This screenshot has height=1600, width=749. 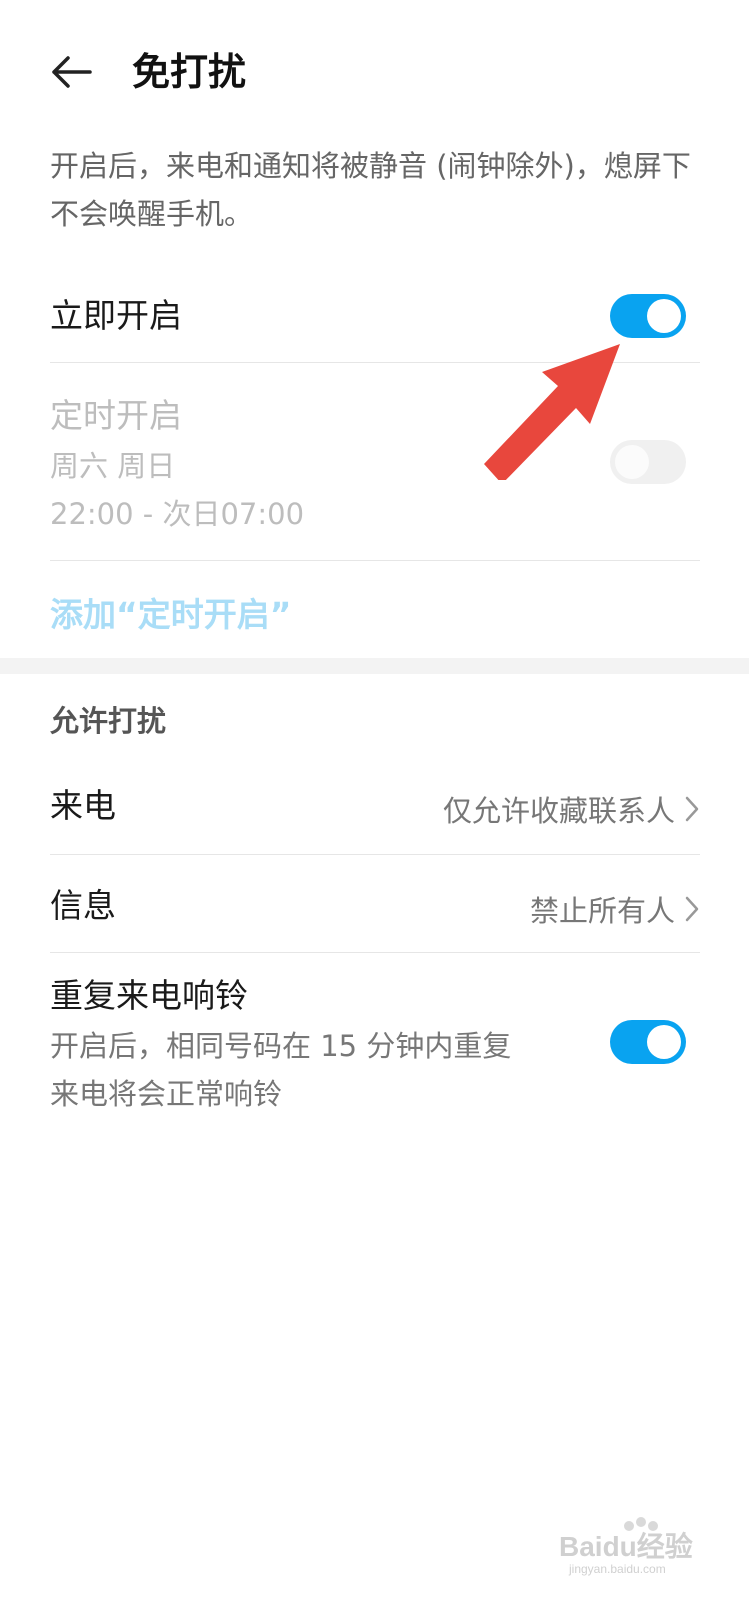 What do you see at coordinates (189, 72) in the screenshot?
I see `page-title: 免打扰` at bounding box center [189, 72].